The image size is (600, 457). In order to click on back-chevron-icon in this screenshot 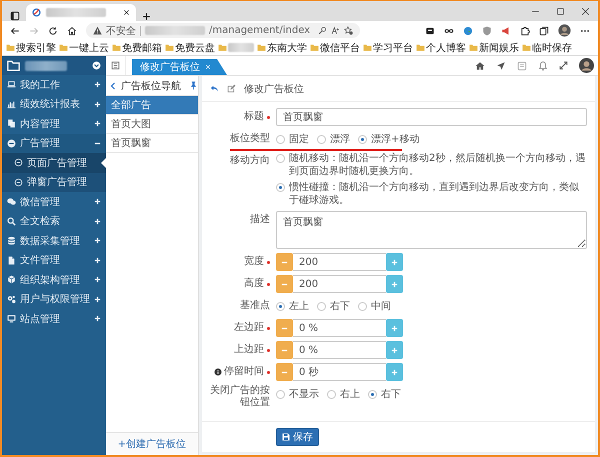, I will do `click(113, 86)`.